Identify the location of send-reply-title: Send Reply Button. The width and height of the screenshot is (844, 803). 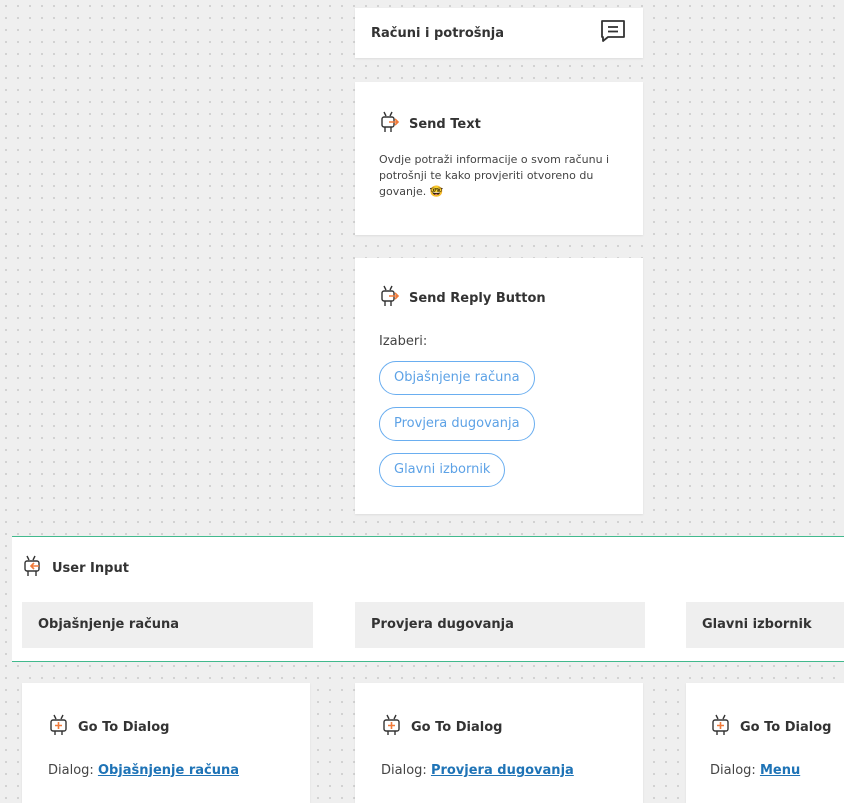
(477, 298).